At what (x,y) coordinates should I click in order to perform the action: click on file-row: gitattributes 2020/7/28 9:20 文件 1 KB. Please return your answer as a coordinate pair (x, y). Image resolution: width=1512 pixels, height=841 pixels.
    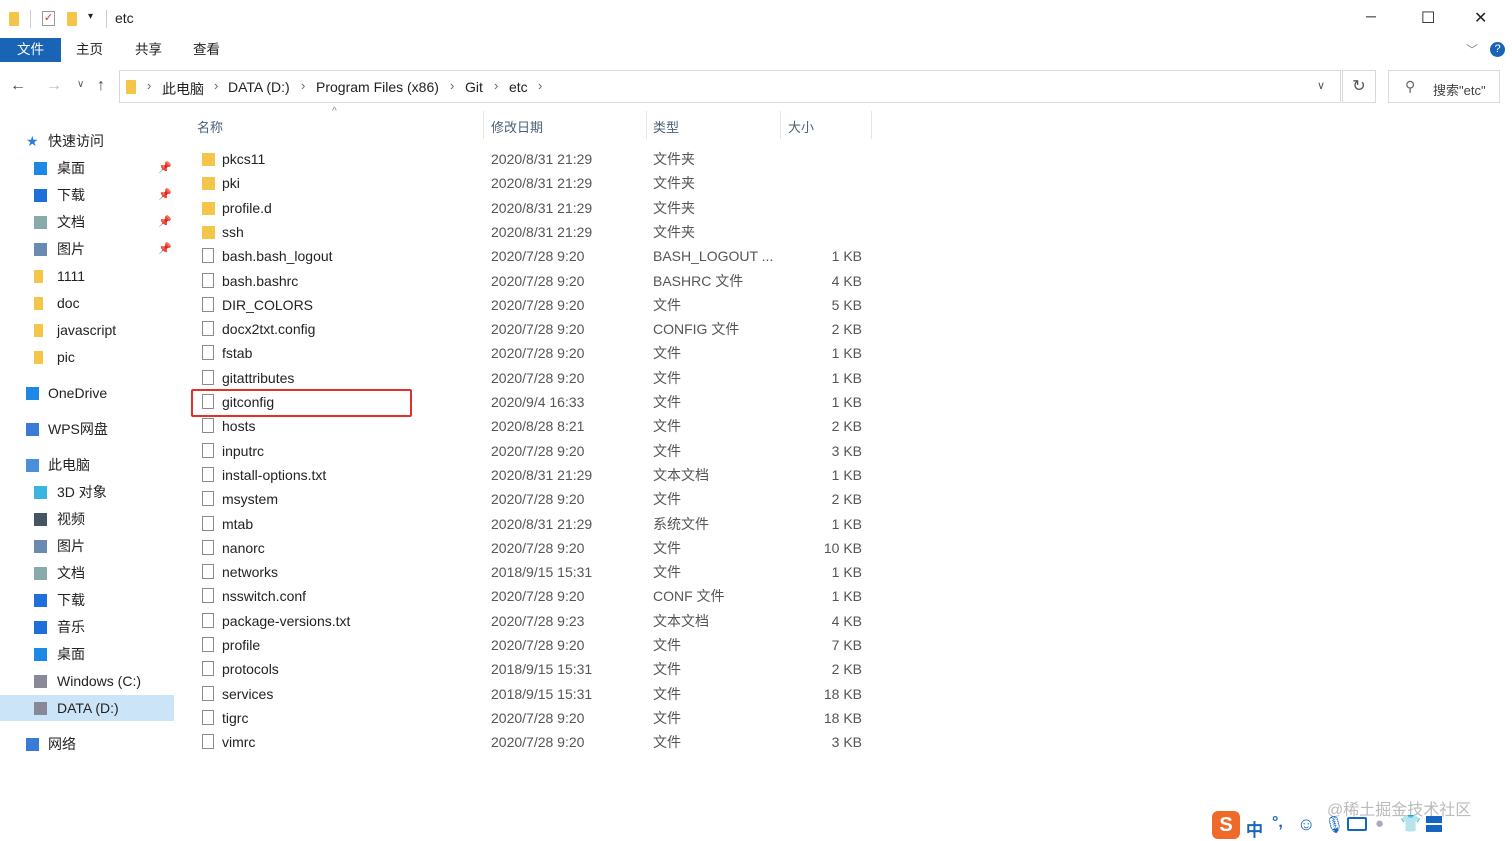
    Looking at the image, I should click on (531, 378).